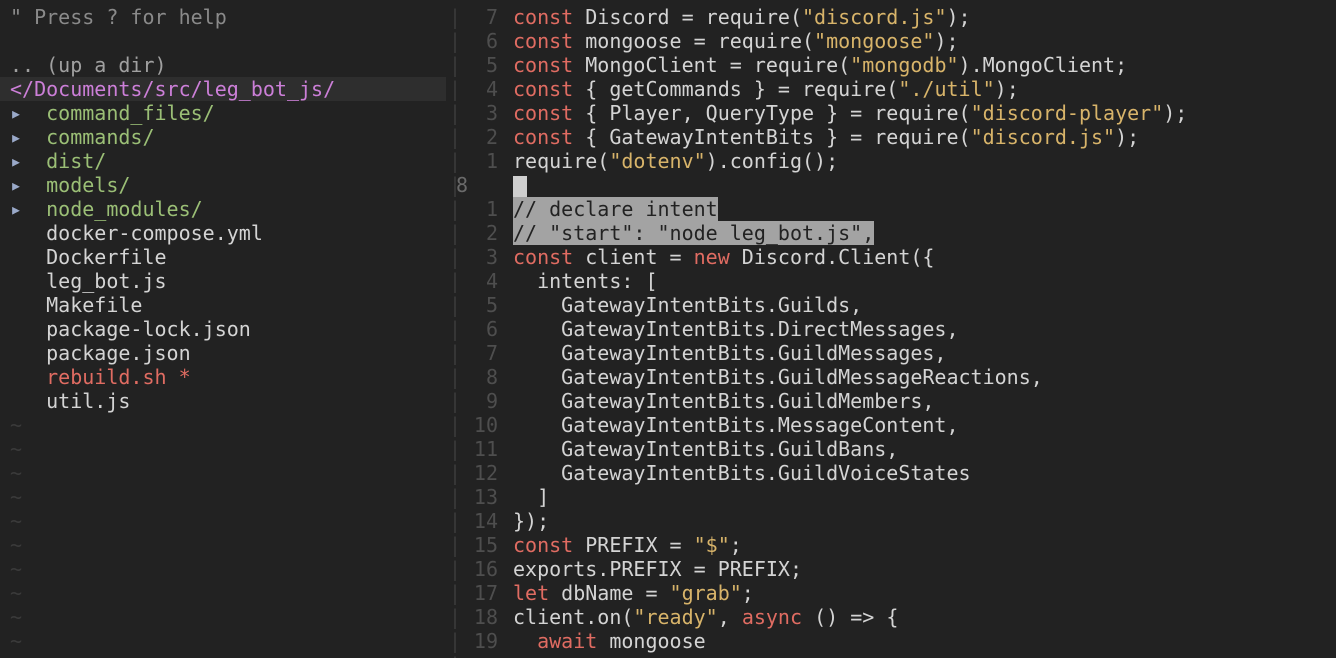  Describe the element at coordinates (896, 281) in the screenshot. I see `code-line: 4 intents: [` at that location.